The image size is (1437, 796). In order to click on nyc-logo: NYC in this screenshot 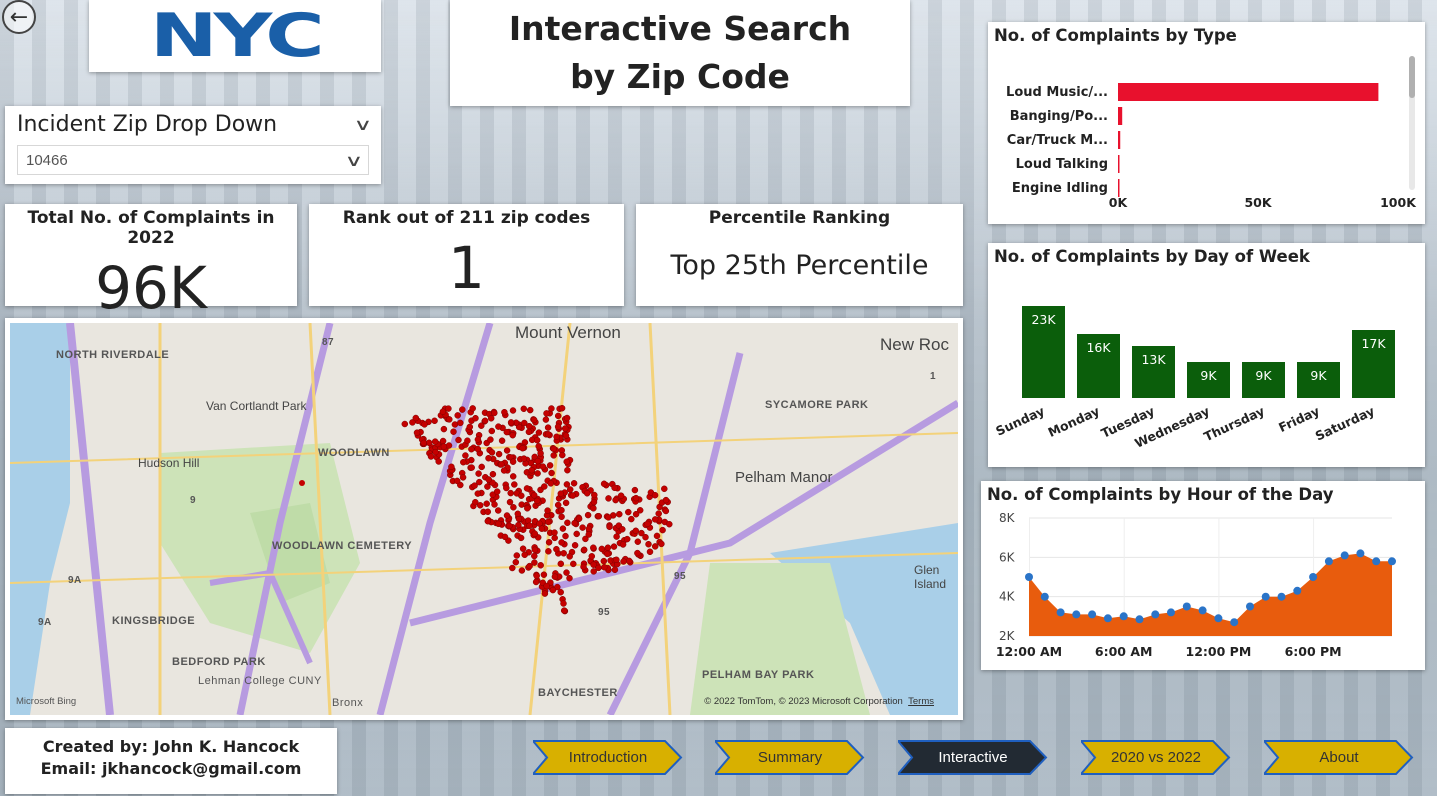, I will do `click(235, 36)`.